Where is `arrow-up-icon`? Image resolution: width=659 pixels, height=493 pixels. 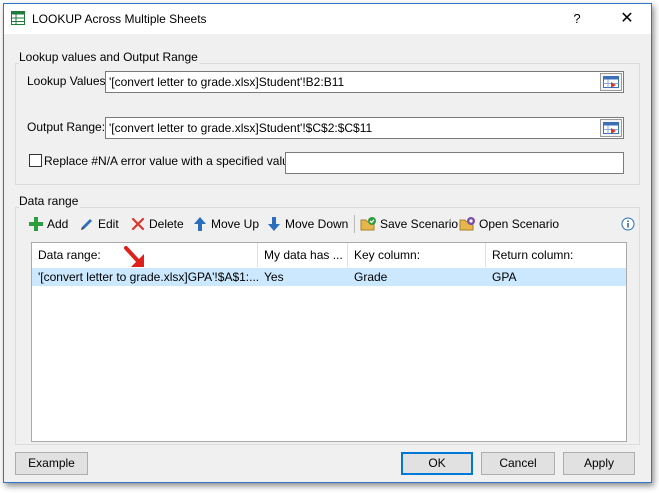 arrow-up-icon is located at coordinates (200, 224).